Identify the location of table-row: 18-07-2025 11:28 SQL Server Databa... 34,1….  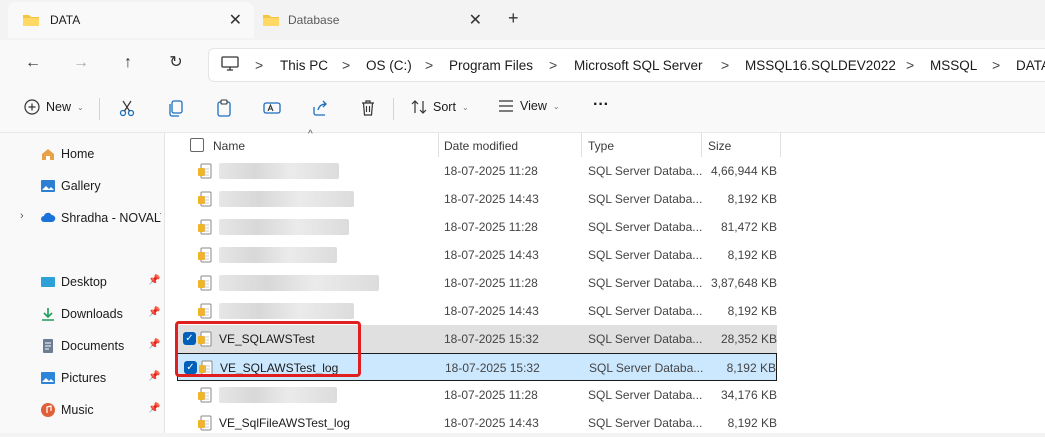
(477, 395).